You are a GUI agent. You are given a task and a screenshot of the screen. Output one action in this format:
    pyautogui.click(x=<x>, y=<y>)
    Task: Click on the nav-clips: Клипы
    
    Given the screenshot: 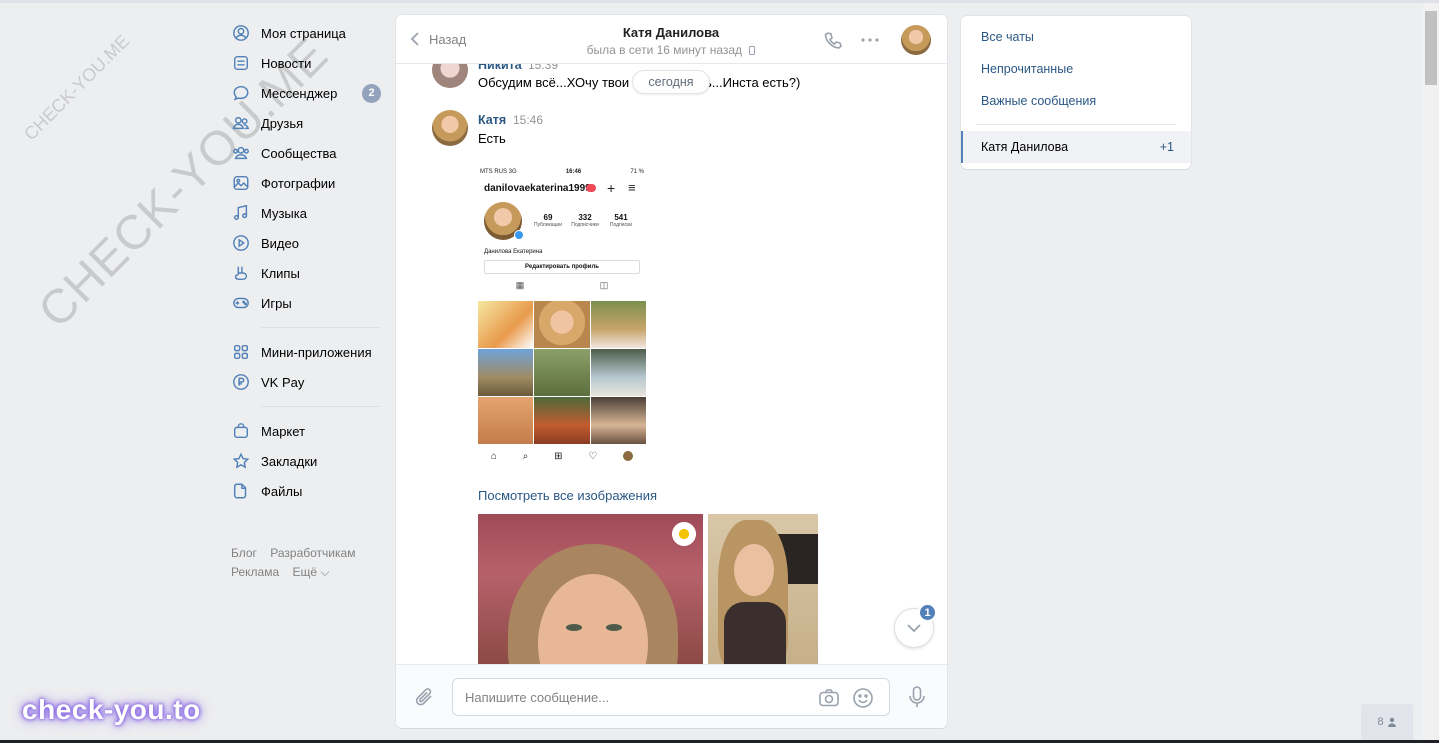 What is the action you would take?
    pyautogui.click(x=306, y=273)
    